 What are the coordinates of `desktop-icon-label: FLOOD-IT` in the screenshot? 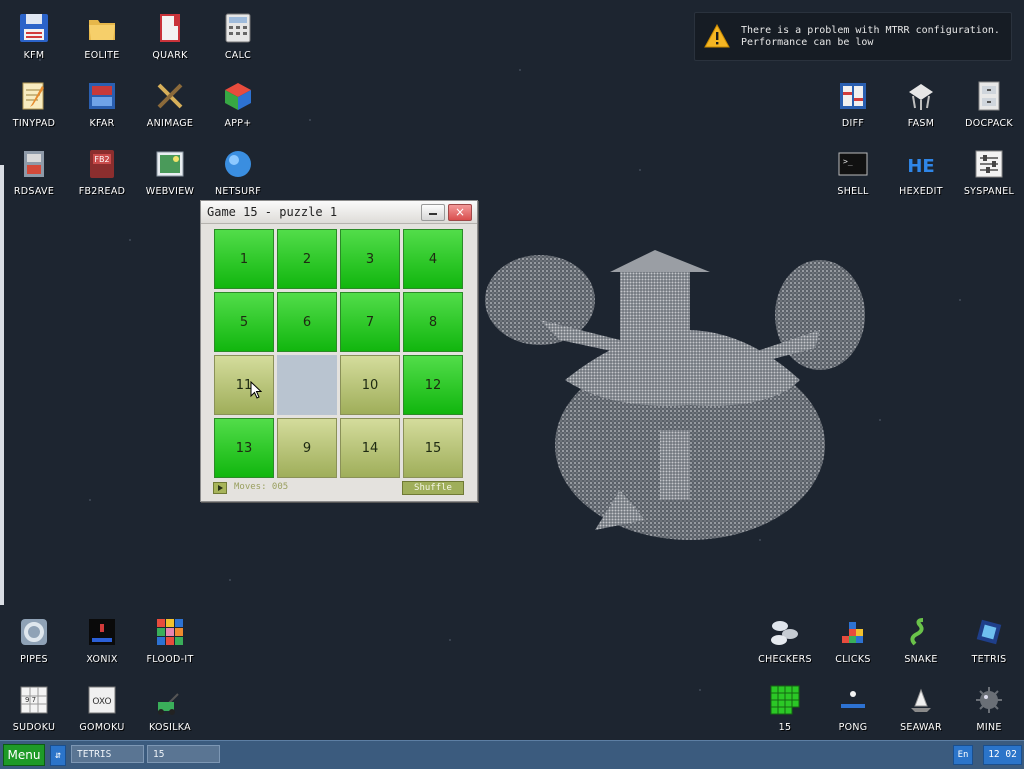 It's located at (170, 659).